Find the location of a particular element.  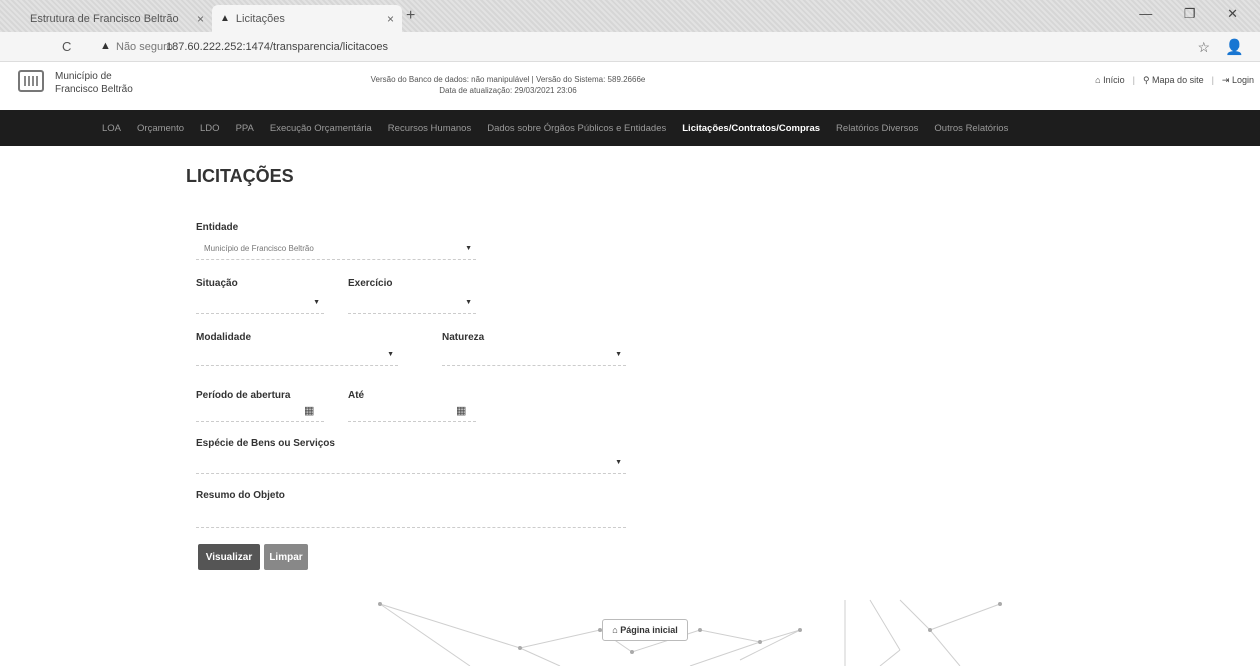

natureza-label: Natureza is located at coordinates (463, 337).